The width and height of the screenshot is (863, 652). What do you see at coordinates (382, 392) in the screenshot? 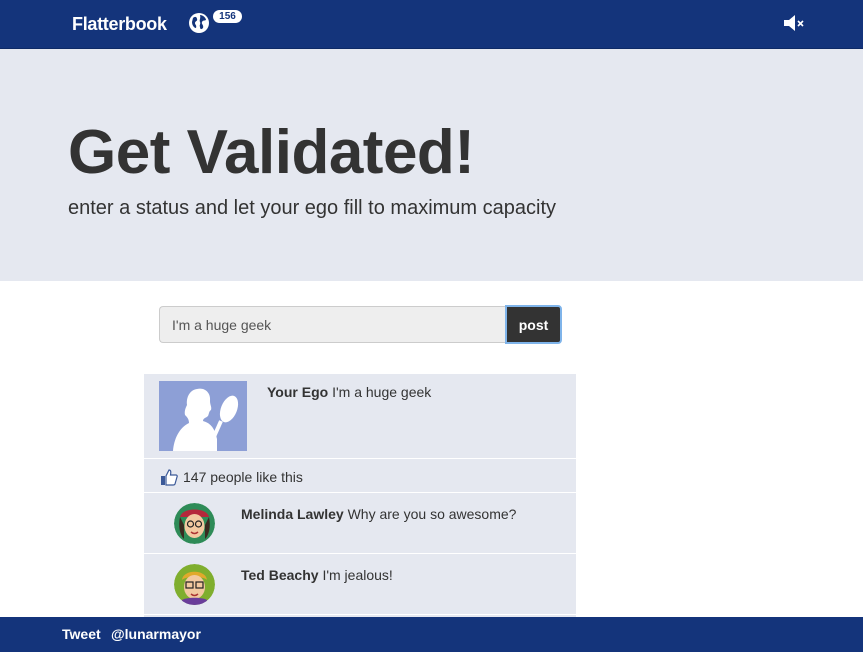
I see `post-body: I'm a huge geek` at bounding box center [382, 392].